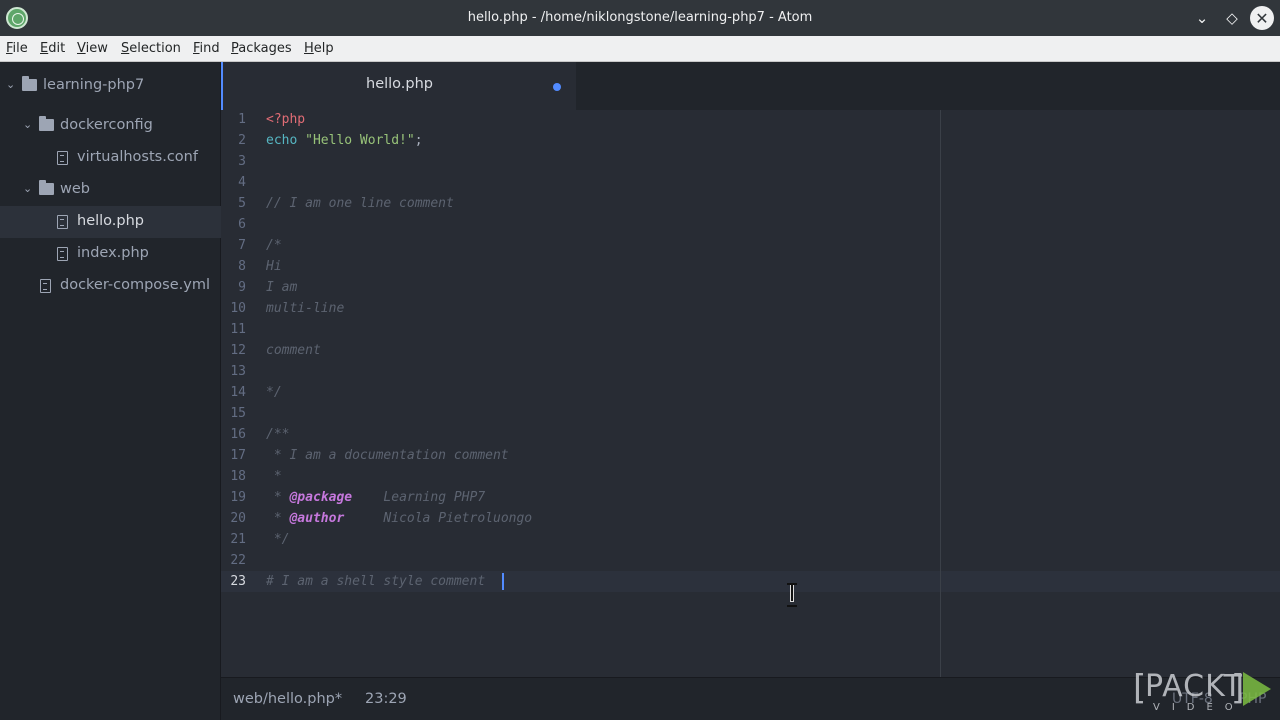  I want to click on tree-item-label: dockerconfig, so click(106, 125).